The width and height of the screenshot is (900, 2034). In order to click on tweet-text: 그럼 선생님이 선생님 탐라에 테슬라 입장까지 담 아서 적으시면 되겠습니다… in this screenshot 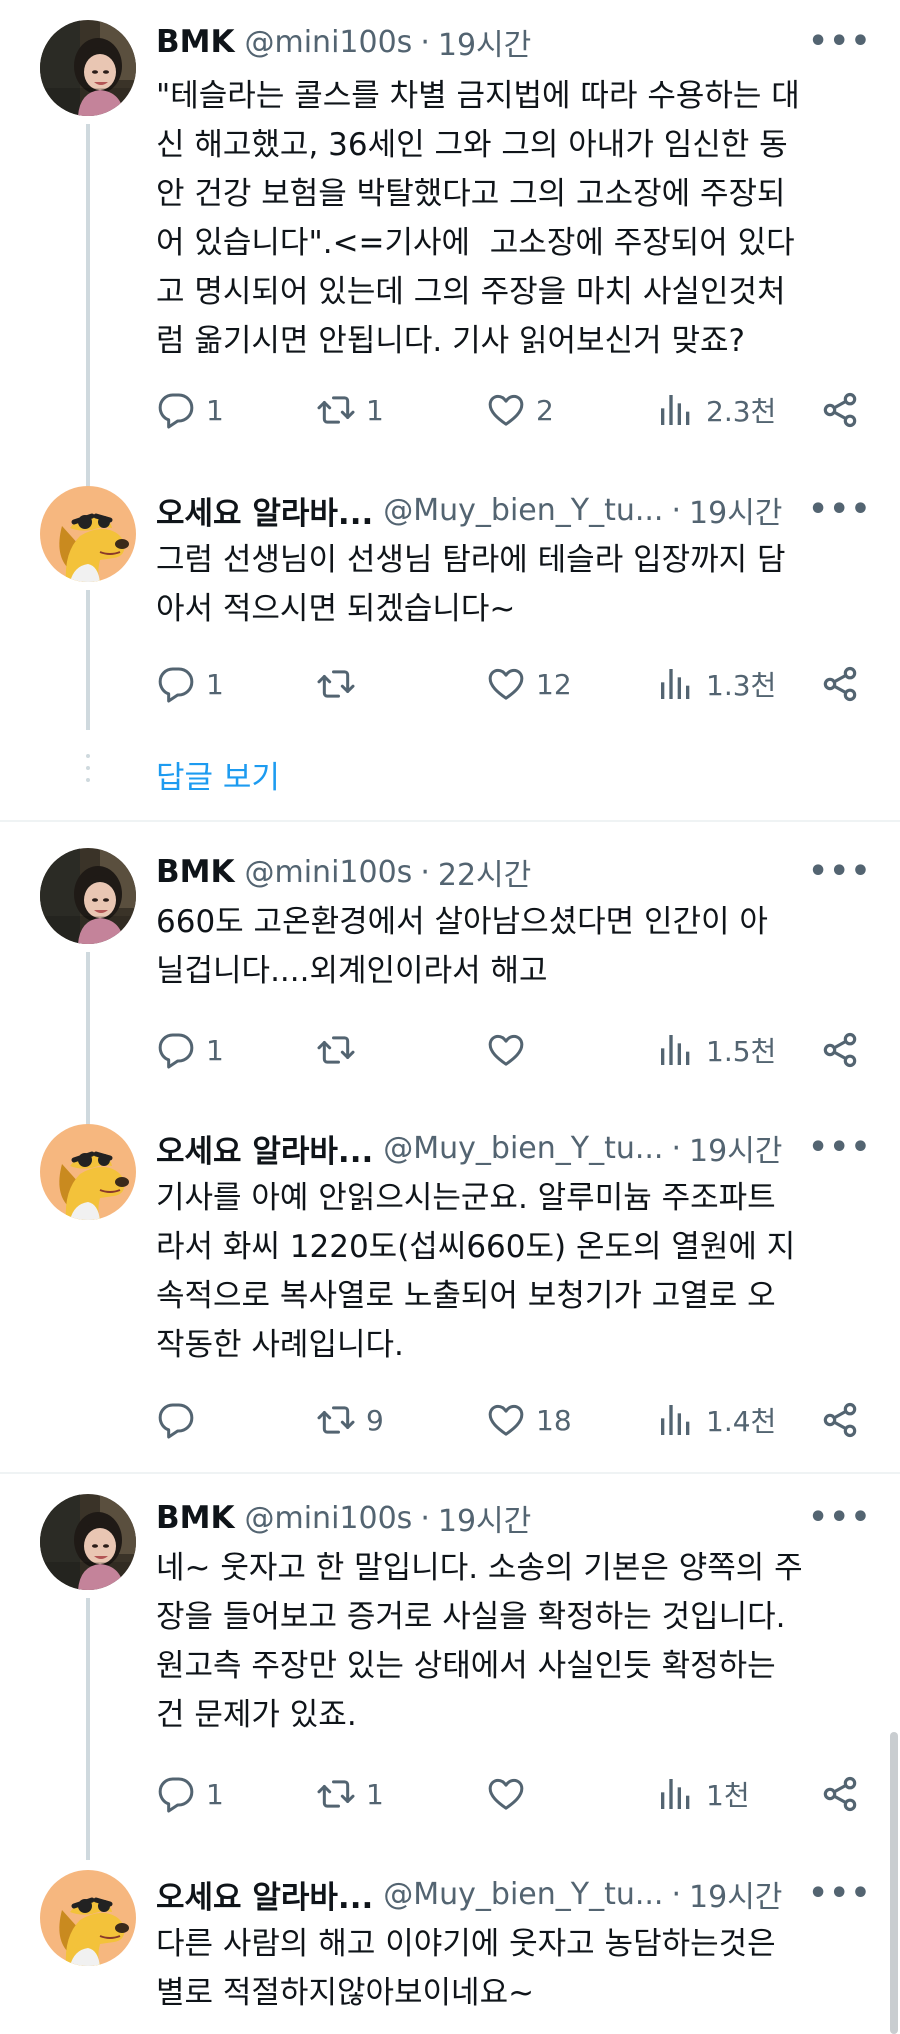, I will do `click(471, 584)`.